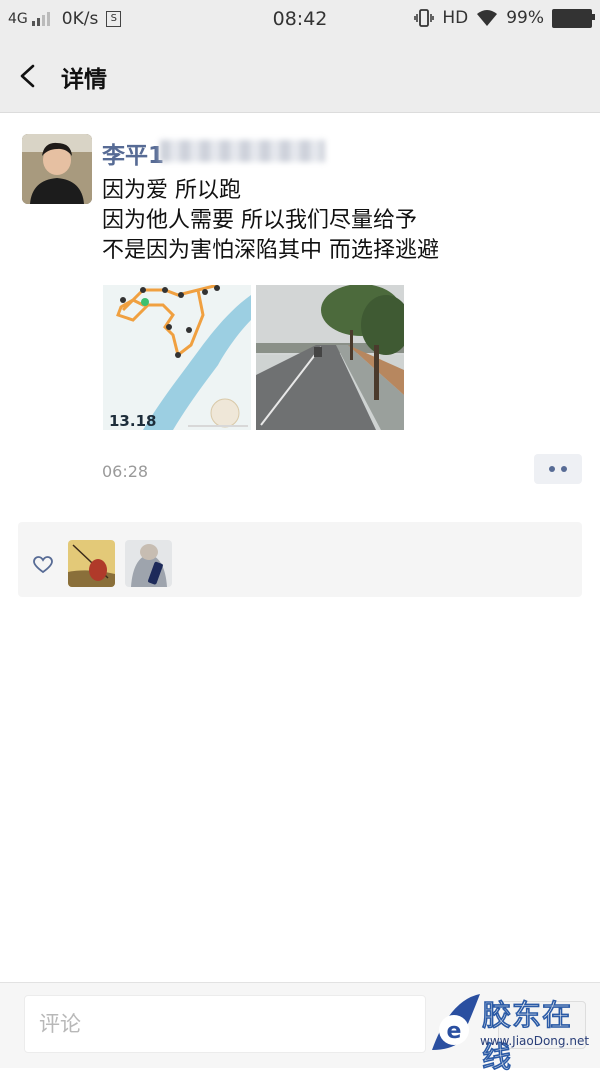  I want to click on battery-icon, so click(573, 18).